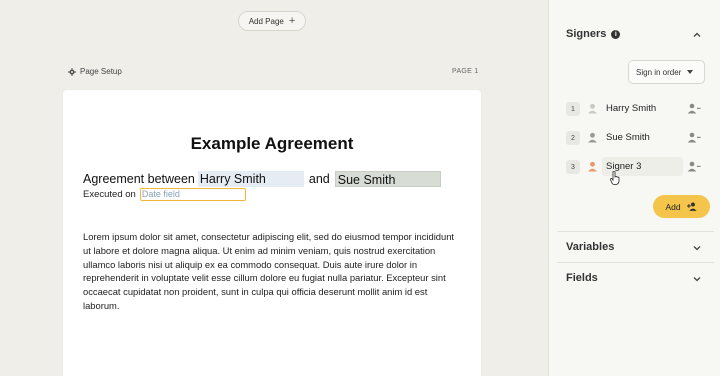  What do you see at coordinates (101, 71) in the screenshot?
I see `page-setup-label: Page Setup` at bounding box center [101, 71].